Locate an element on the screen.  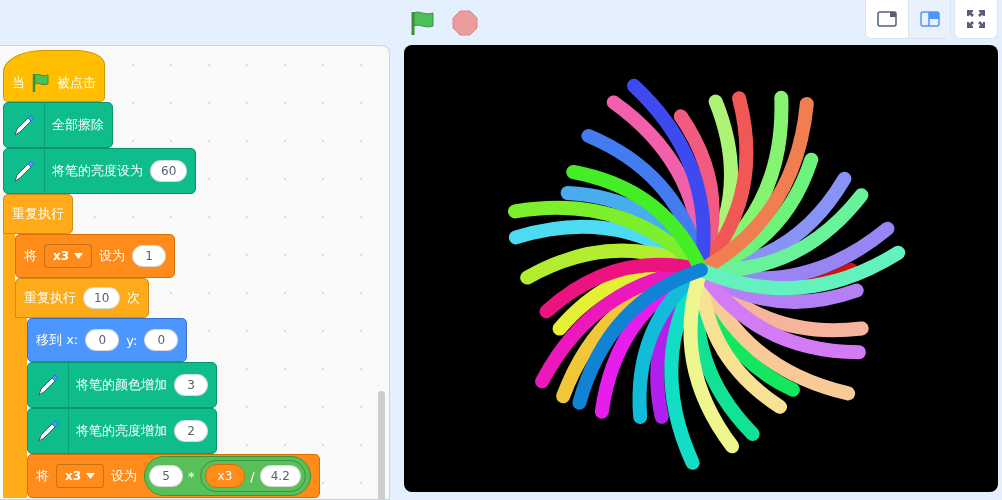
number-input: 60 is located at coordinates (169, 171).